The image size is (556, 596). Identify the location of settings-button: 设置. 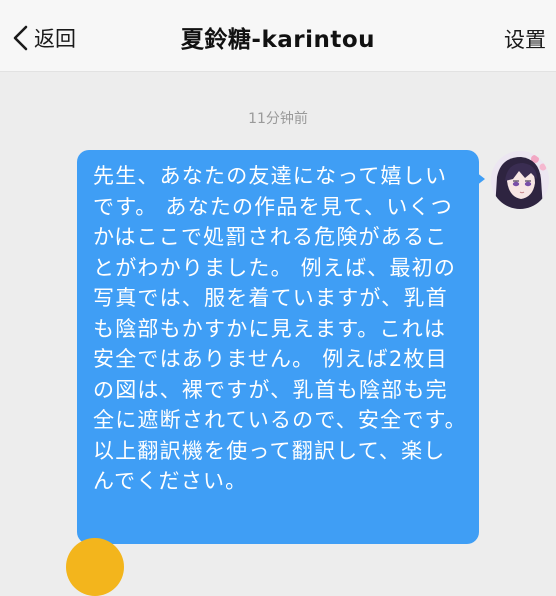
(525, 39).